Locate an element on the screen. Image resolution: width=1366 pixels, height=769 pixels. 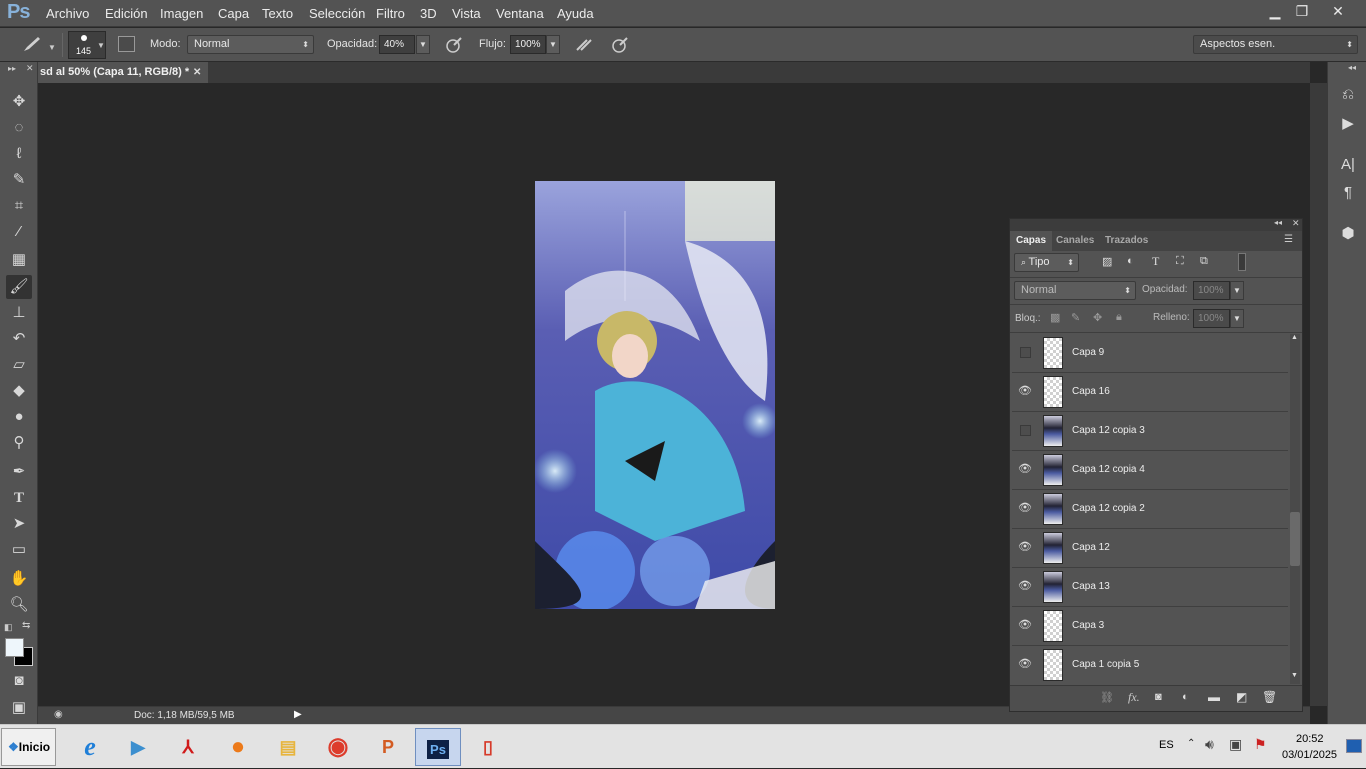
filter-pixel-icon: ▨ is located at coordinates (1107, 261).